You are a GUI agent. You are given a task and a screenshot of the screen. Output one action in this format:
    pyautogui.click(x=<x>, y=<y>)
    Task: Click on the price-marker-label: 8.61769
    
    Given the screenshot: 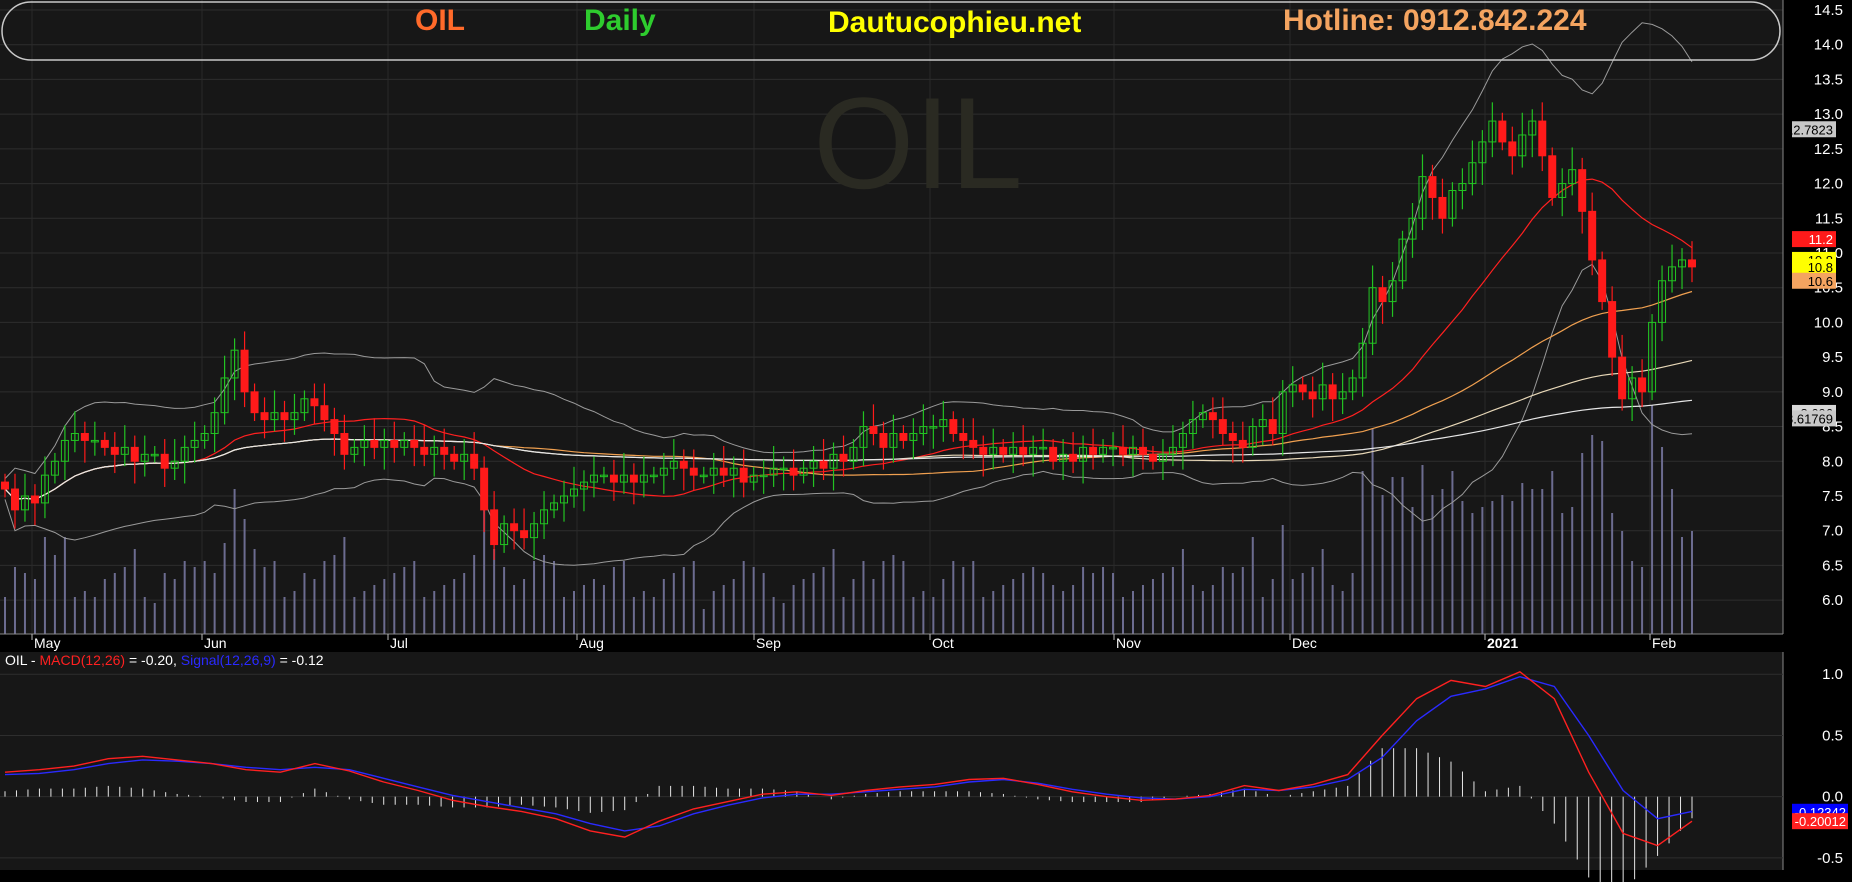 What is the action you would take?
    pyautogui.click(x=1809, y=418)
    